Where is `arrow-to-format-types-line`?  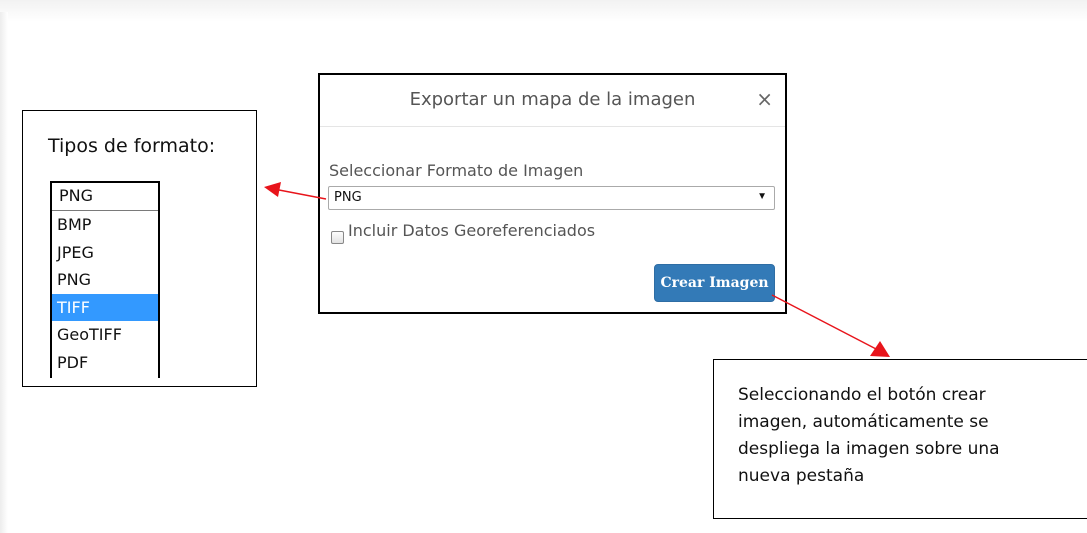 arrow-to-format-types-line is located at coordinates (302, 194).